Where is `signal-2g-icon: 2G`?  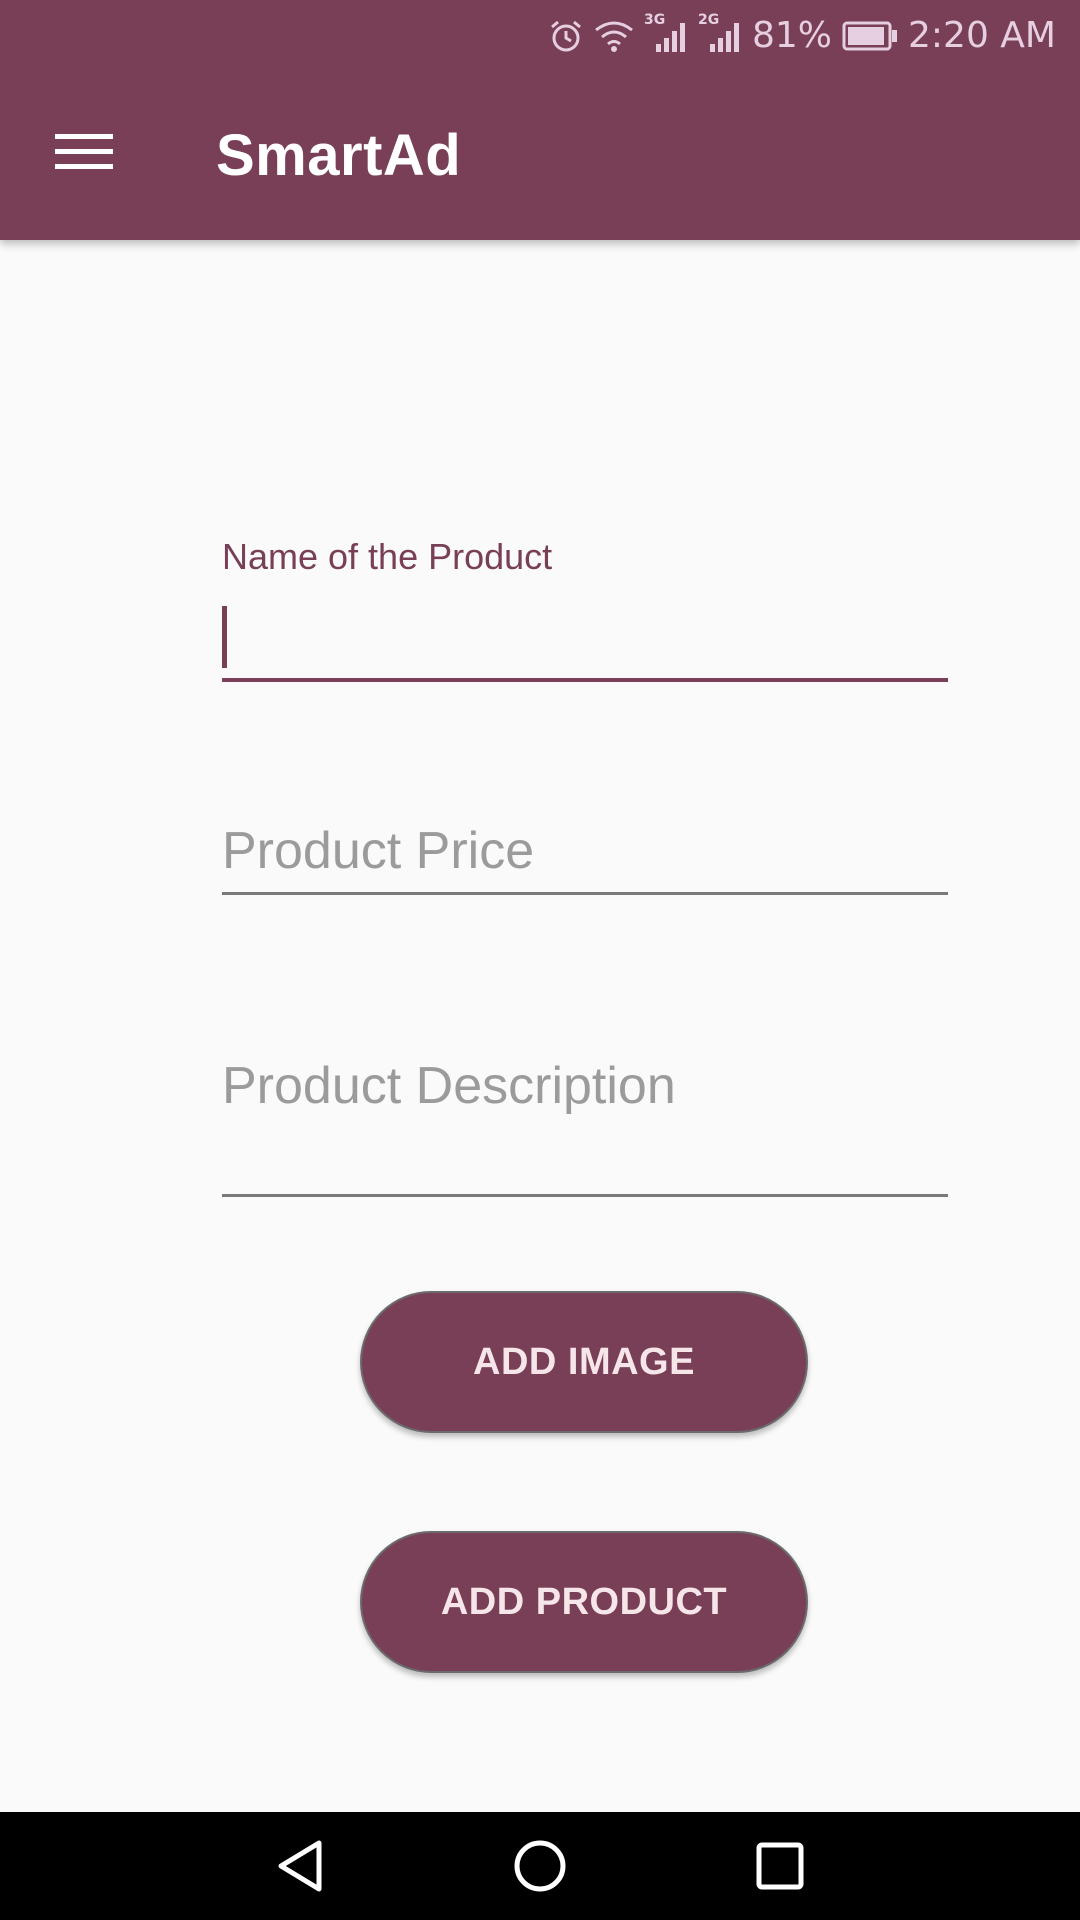
signal-2g-icon: 2G is located at coordinates (720, 33).